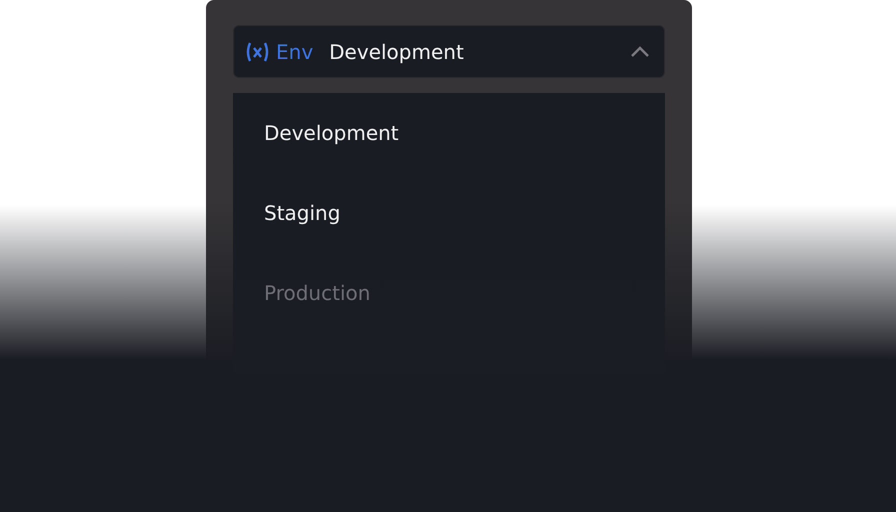 The width and height of the screenshot is (896, 512). I want to click on chevron-up-icon, so click(640, 52).